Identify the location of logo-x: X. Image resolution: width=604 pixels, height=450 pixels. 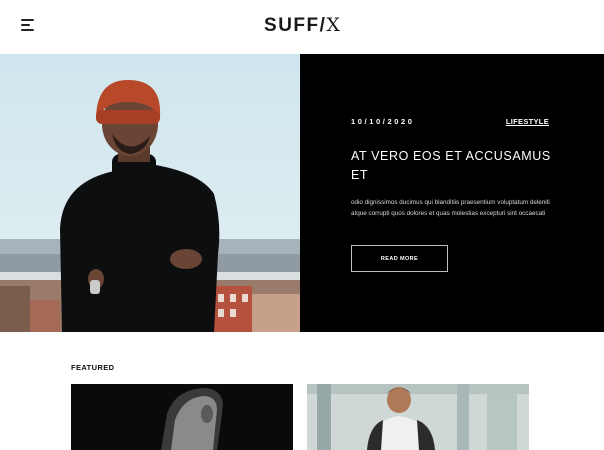
(333, 25).